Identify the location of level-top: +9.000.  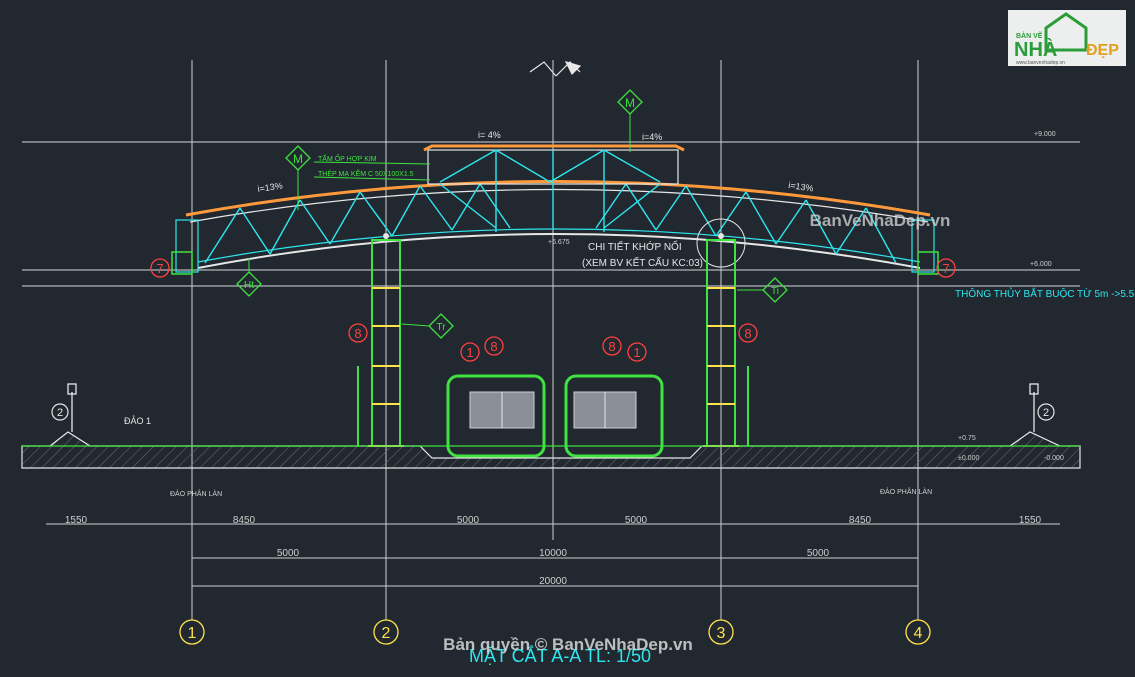
(1045, 134).